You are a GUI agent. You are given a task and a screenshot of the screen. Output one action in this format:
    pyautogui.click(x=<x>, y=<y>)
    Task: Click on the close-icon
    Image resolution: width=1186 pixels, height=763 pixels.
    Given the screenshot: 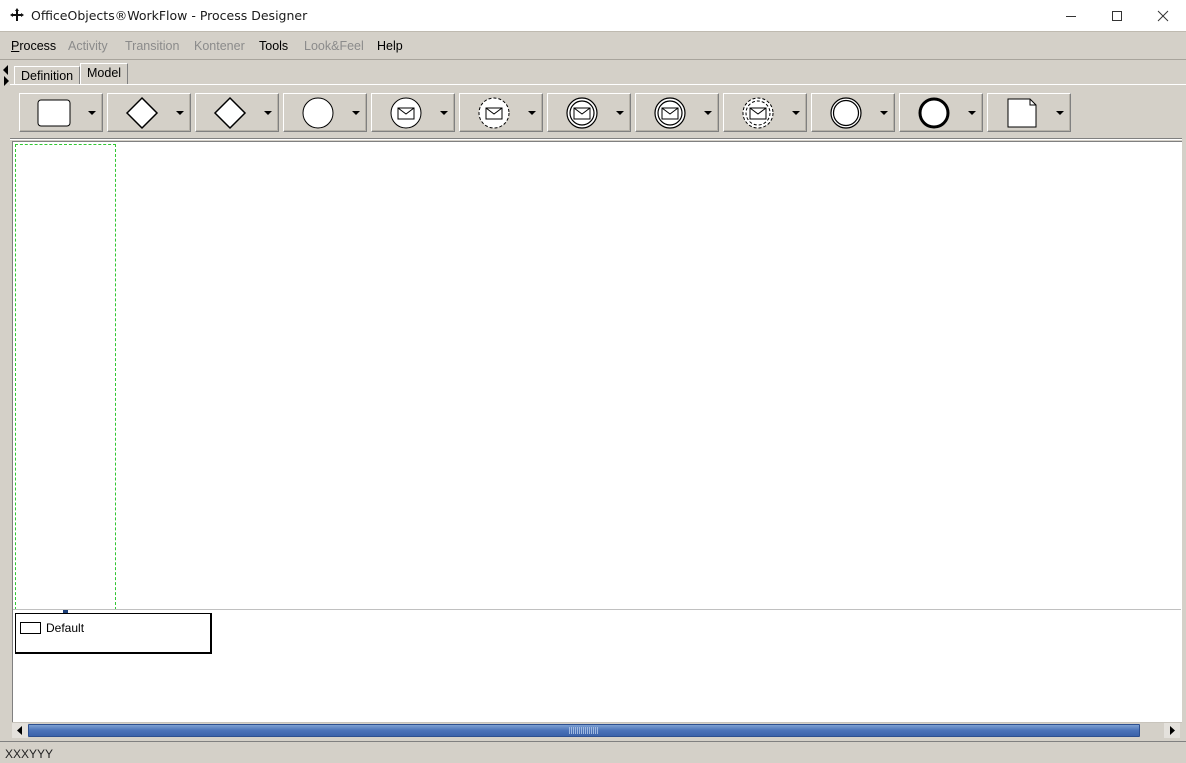 What is the action you would take?
    pyautogui.click(x=1163, y=15)
    